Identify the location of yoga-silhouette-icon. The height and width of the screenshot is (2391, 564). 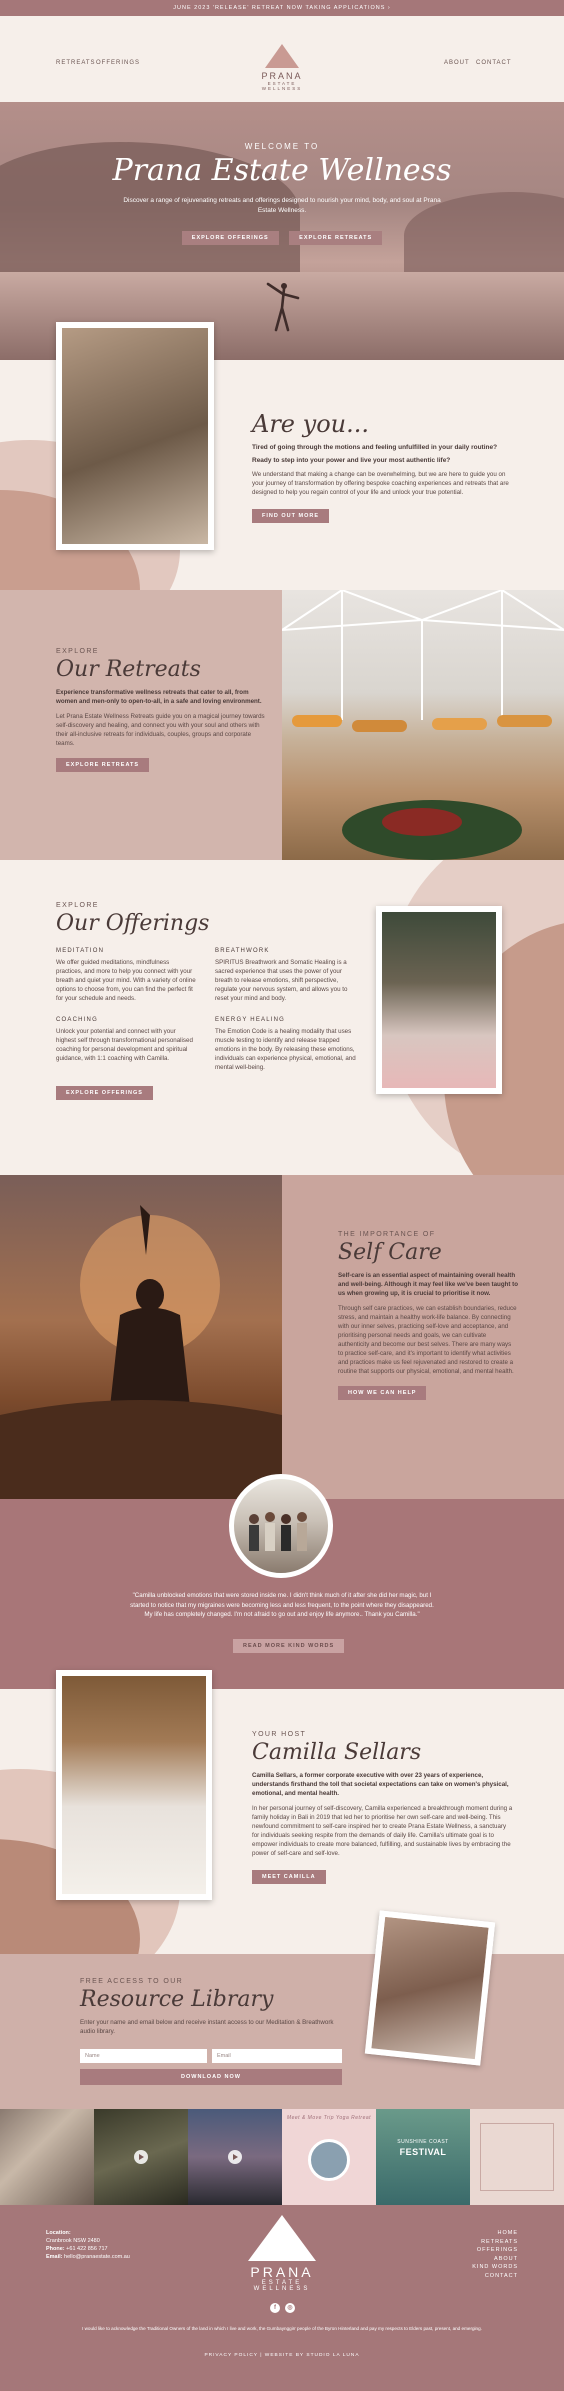
(283, 307).